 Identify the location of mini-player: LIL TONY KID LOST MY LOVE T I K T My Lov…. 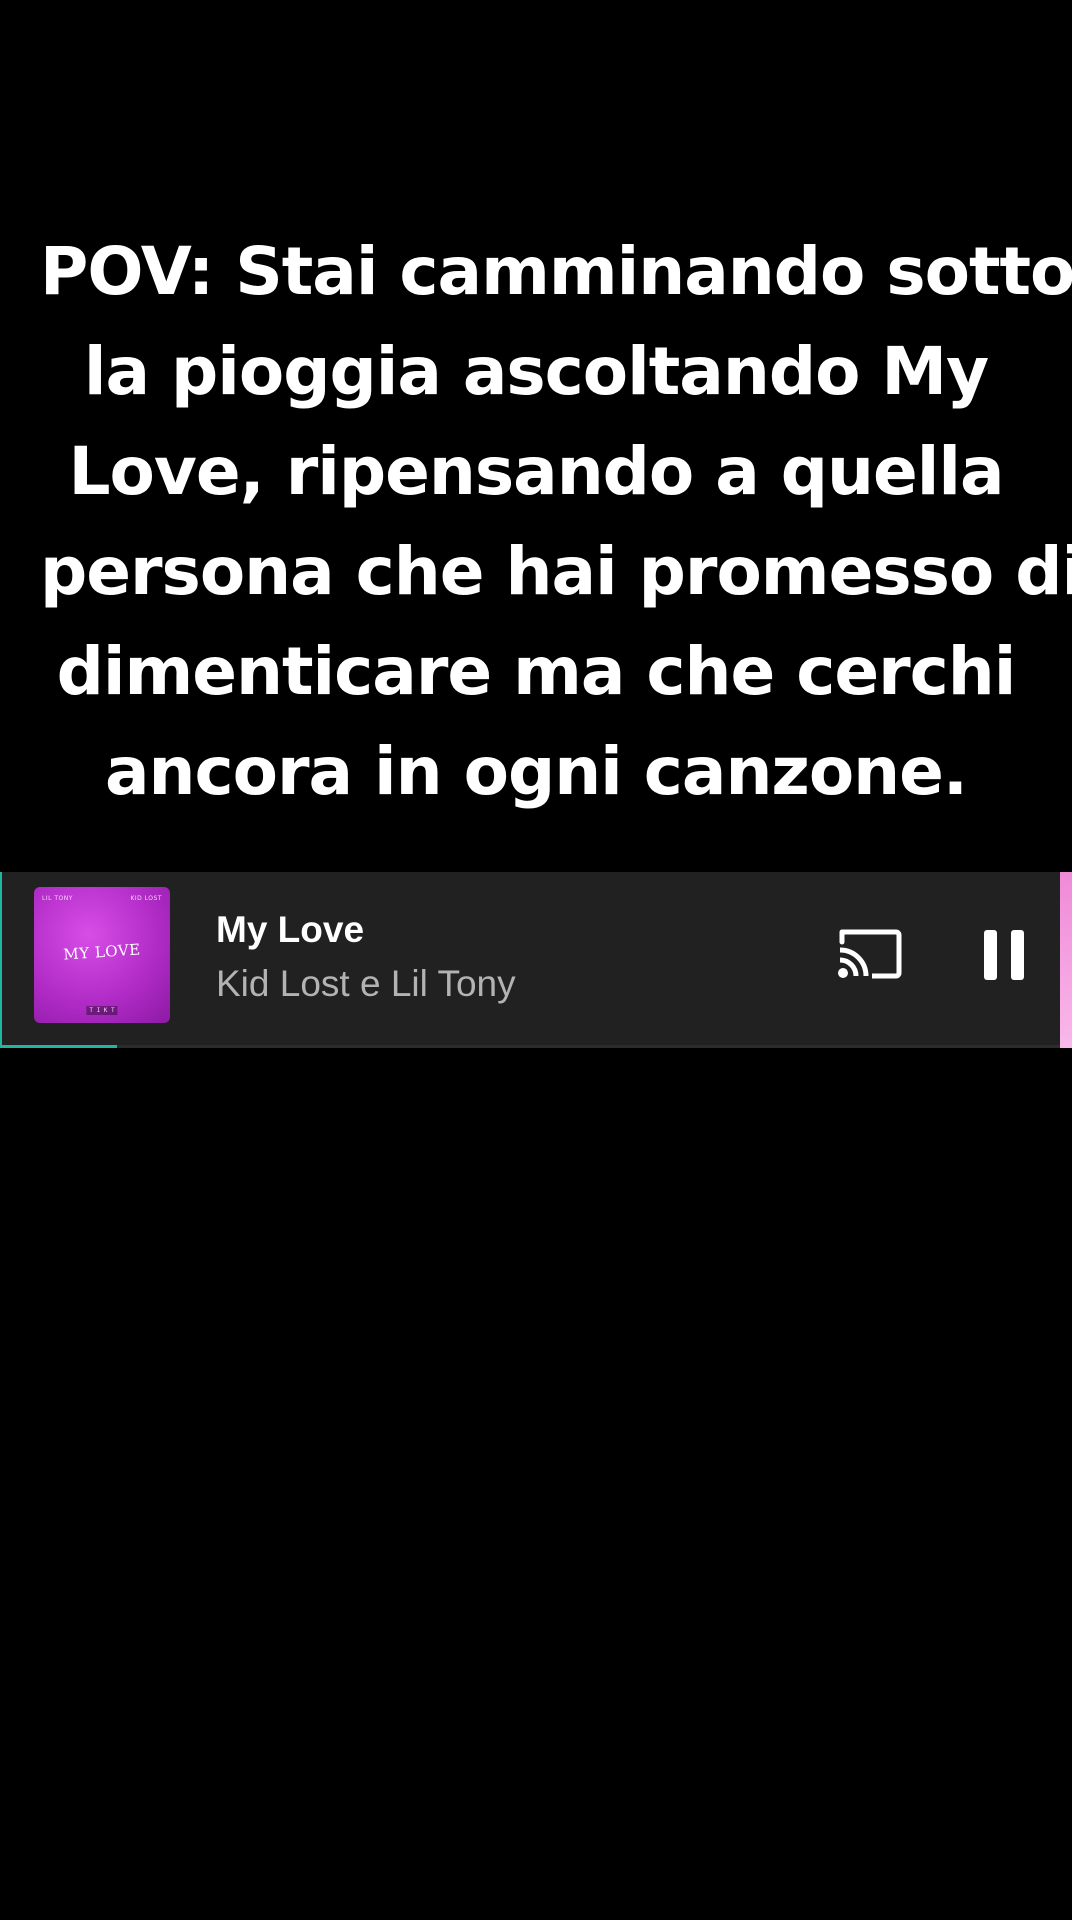
(536, 960).